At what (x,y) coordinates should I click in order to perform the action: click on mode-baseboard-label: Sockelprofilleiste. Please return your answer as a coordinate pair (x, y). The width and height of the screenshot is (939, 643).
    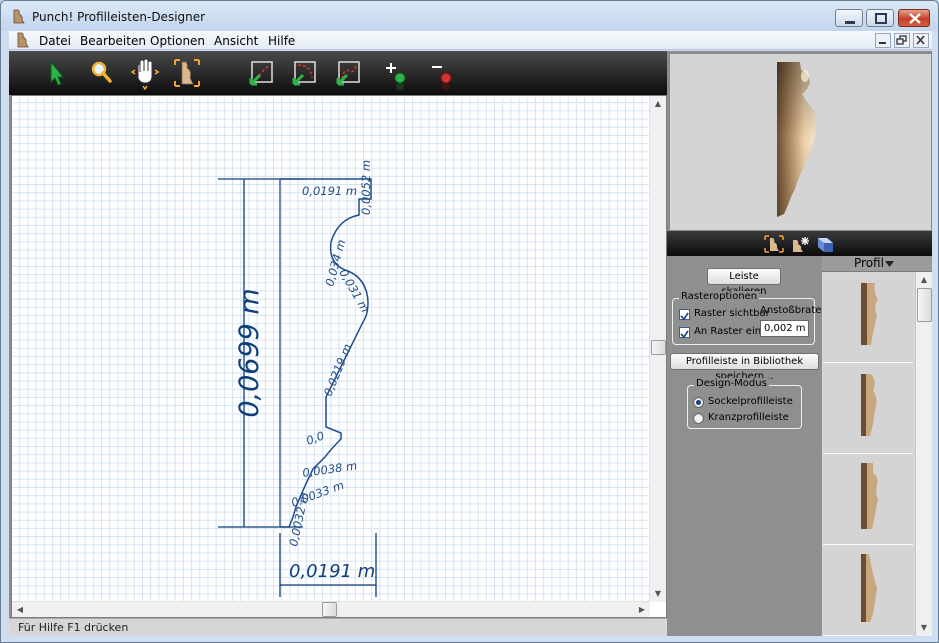
    Looking at the image, I should click on (750, 401).